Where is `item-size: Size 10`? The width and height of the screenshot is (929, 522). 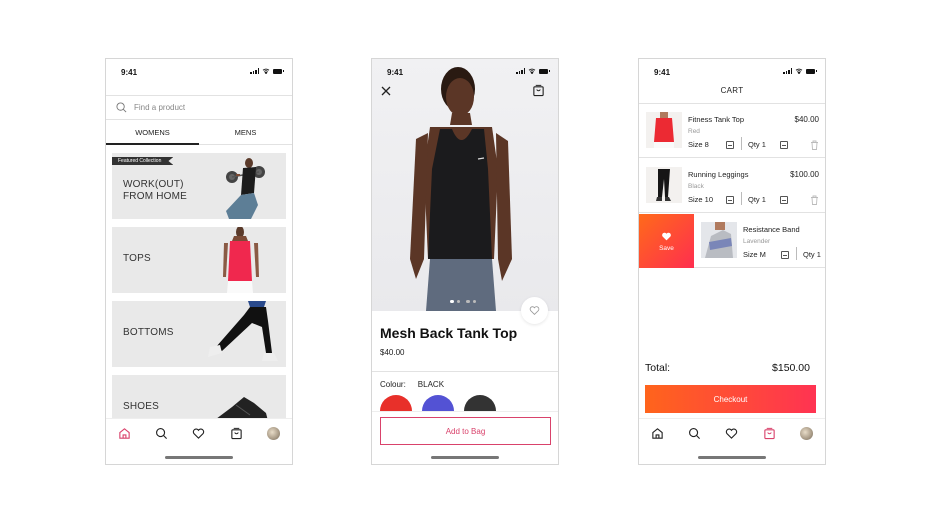 item-size: Size 10 is located at coordinates (701, 199).